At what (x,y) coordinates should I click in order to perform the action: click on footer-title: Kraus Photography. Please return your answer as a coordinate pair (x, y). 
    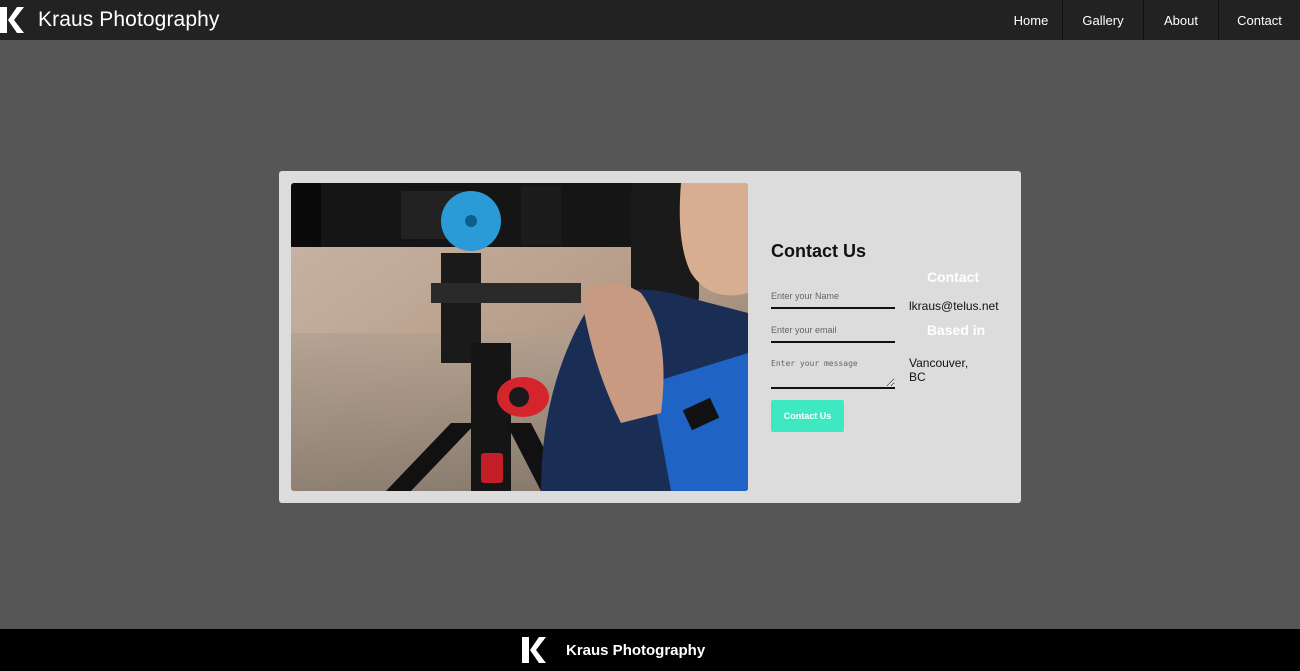
    Looking at the image, I should click on (636, 650).